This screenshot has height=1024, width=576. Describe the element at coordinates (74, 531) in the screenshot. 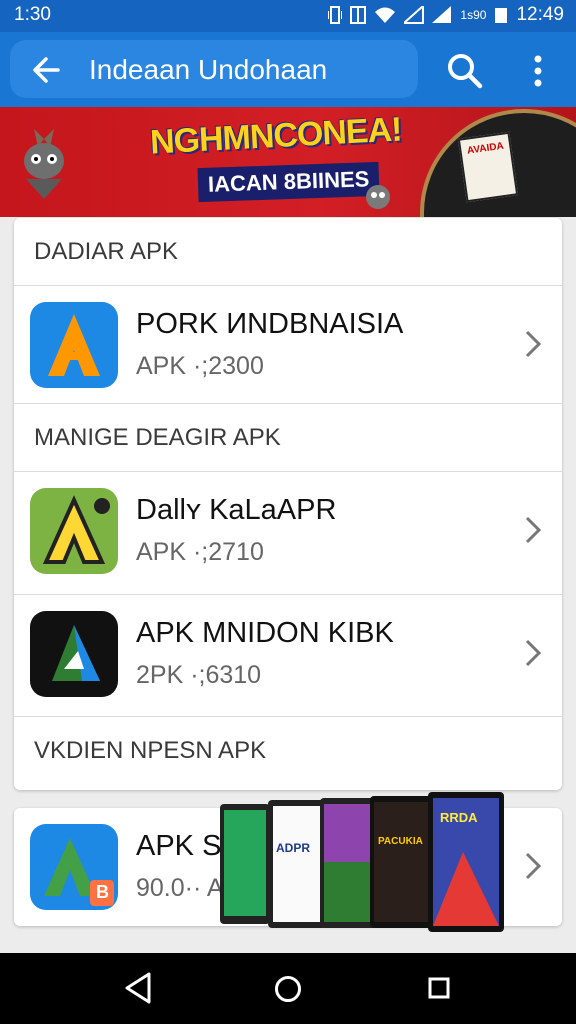

I see `green-yellow-a-icon` at that location.